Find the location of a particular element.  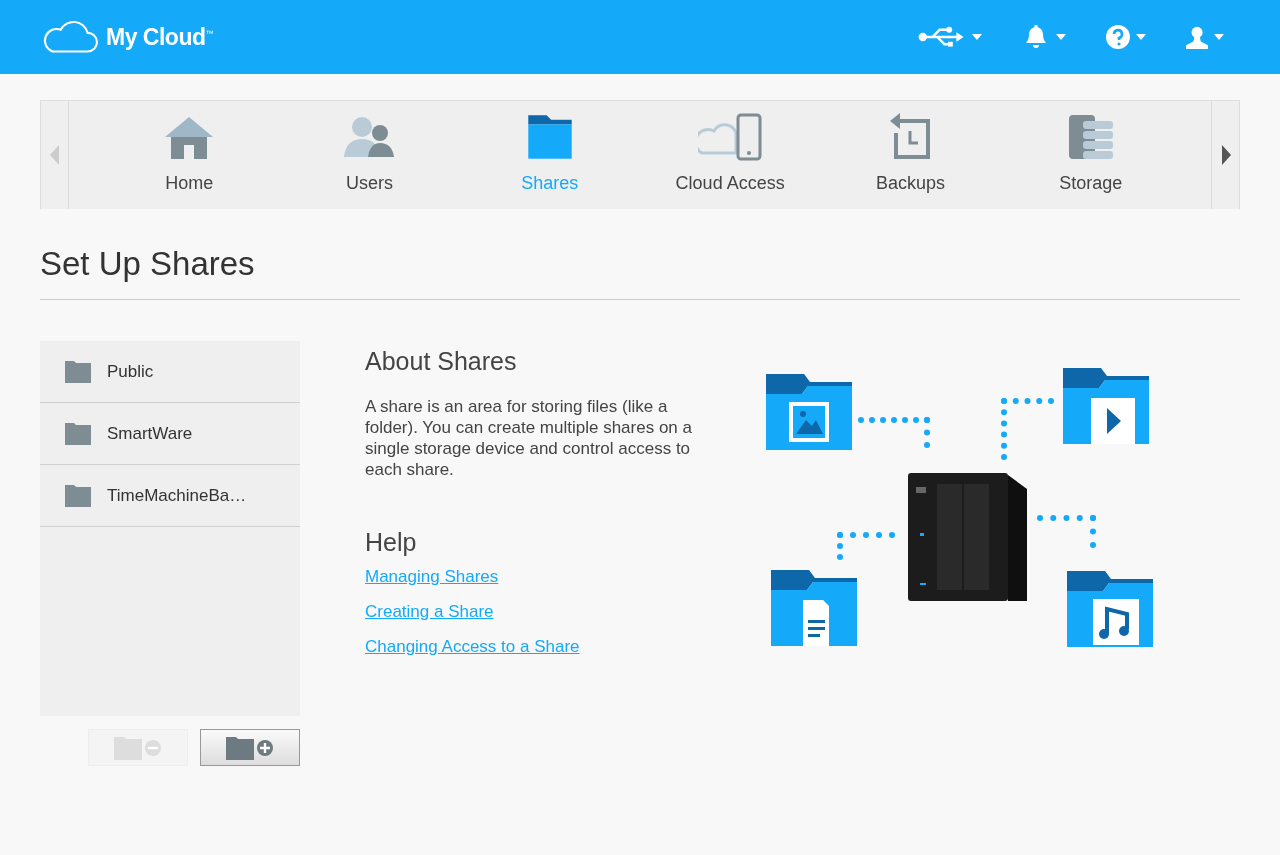

nav-tab: Cloud Access is located at coordinates (730, 155).